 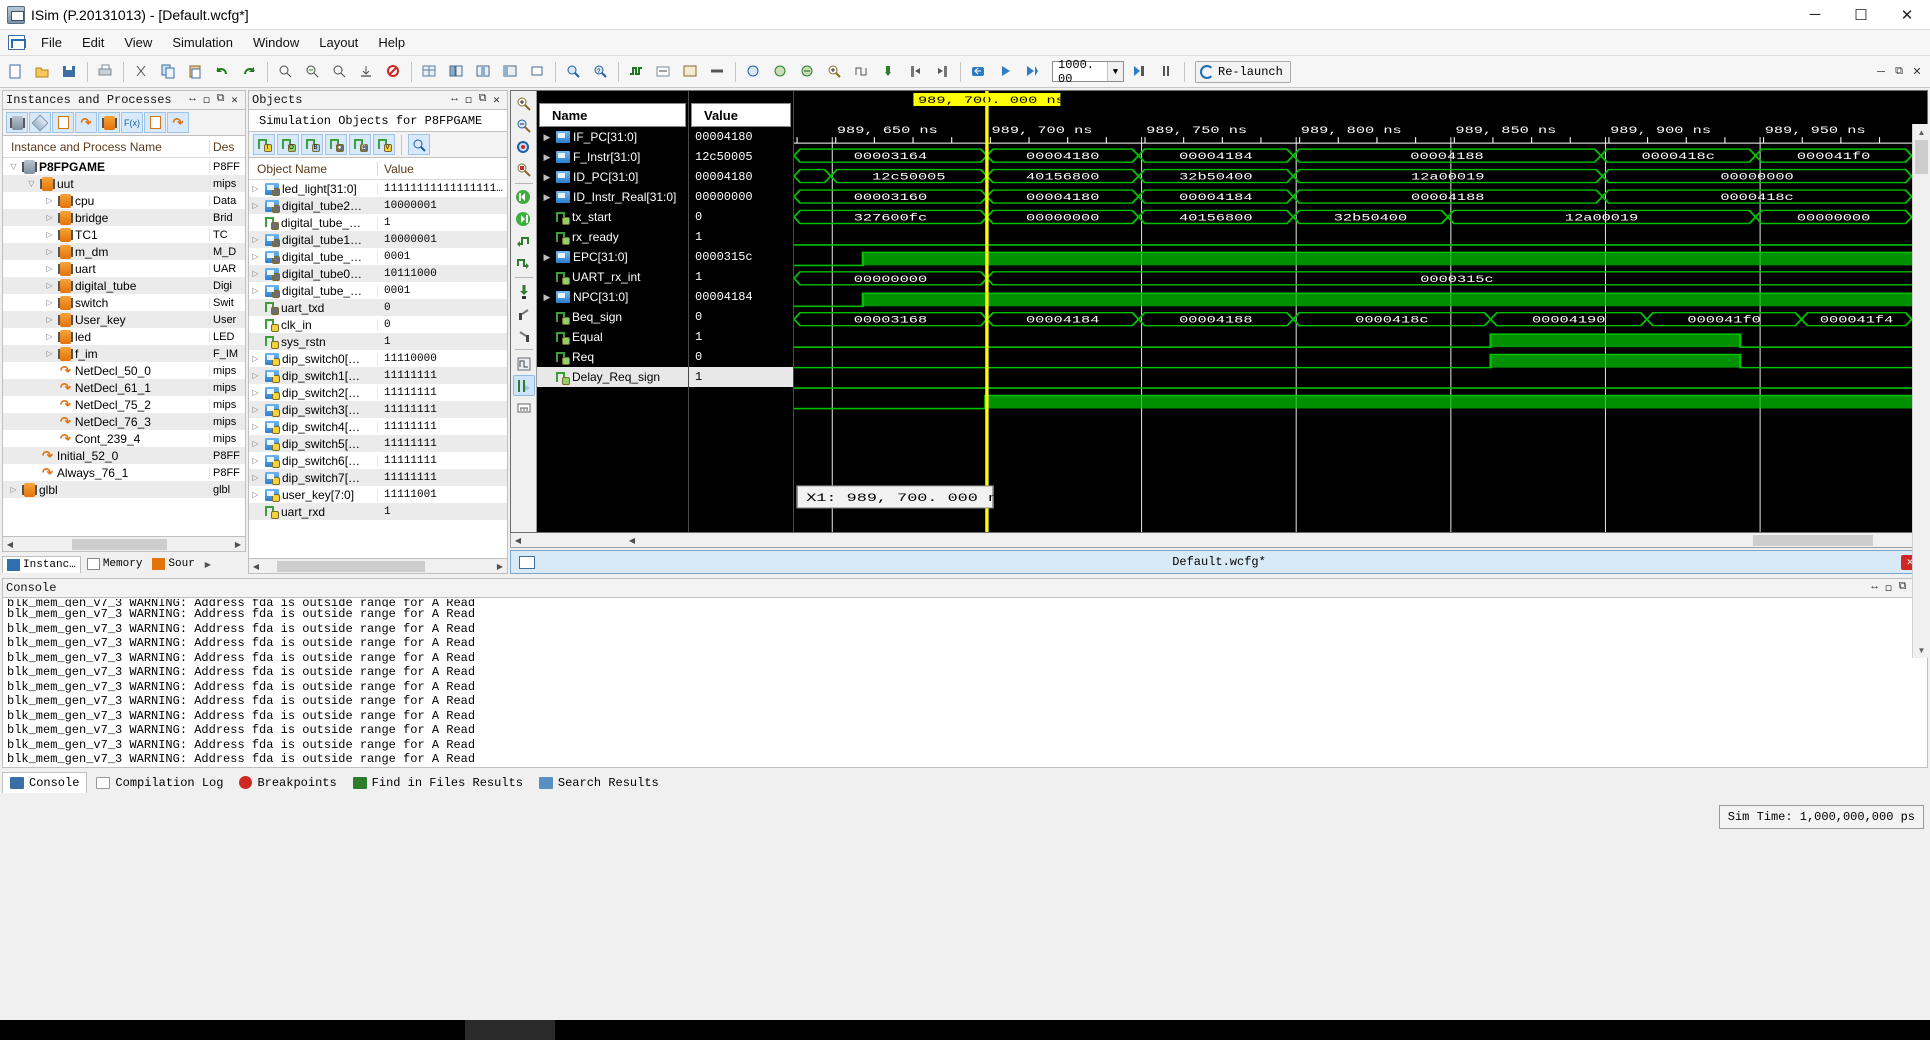 I want to click on doc-minimize-button: ─, so click(x=1881, y=72).